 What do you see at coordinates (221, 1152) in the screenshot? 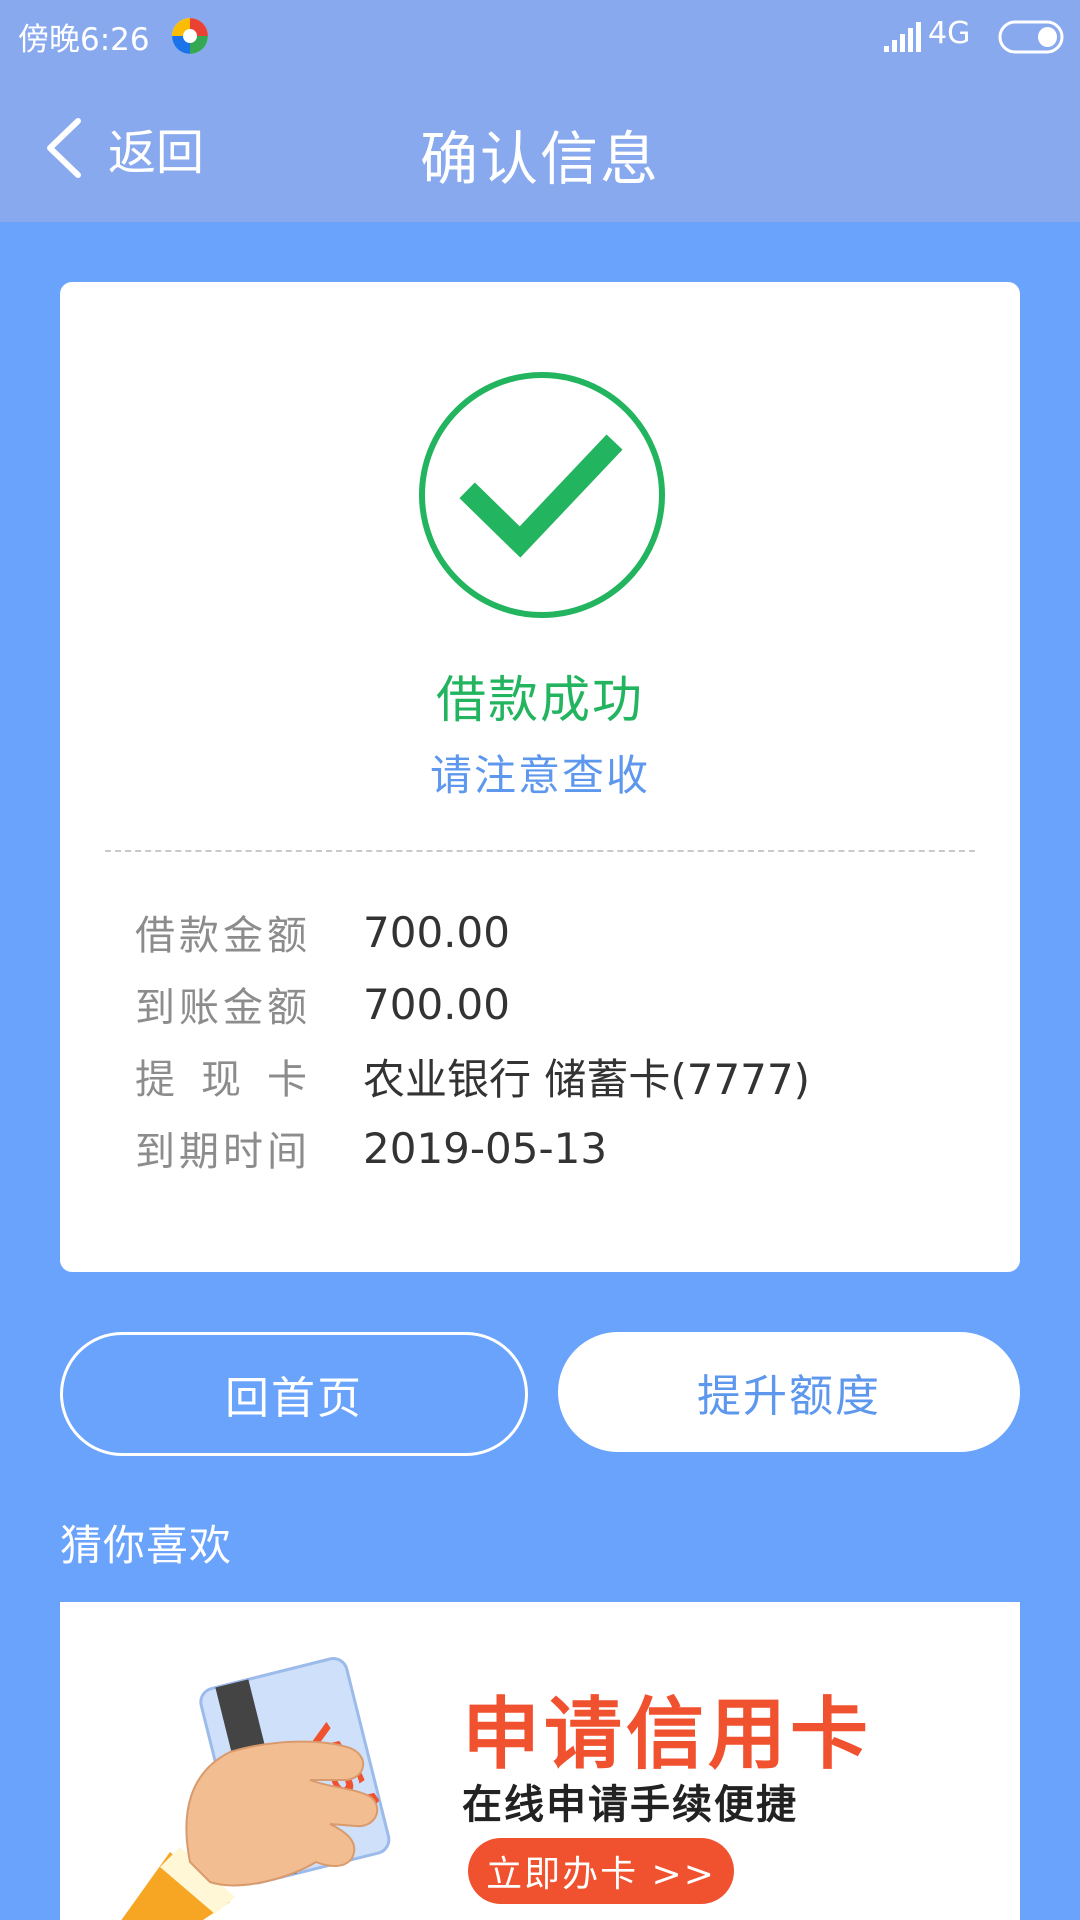
I see `detail-label: 到期时间` at bounding box center [221, 1152].